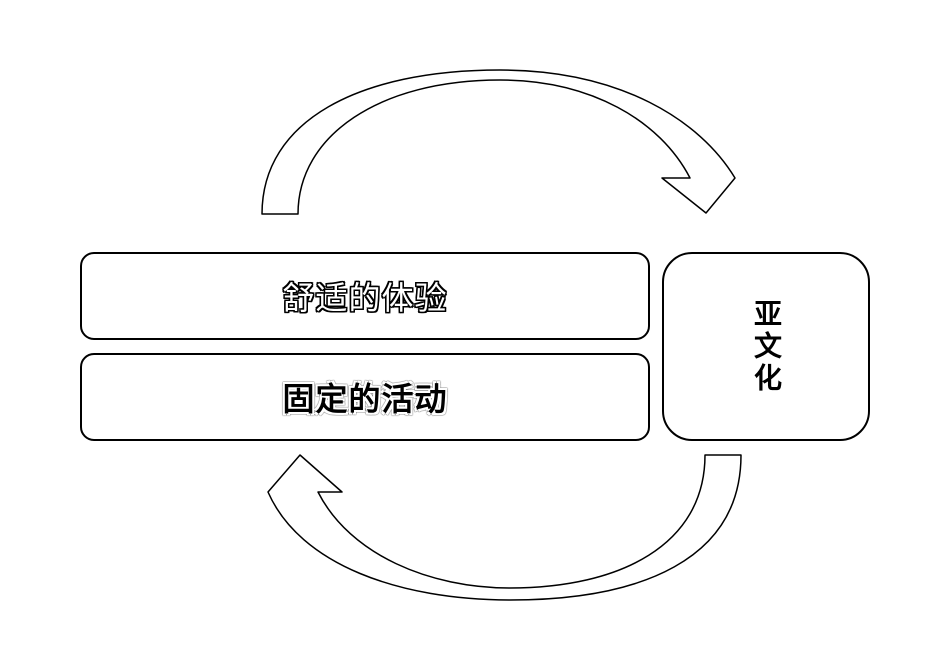 This screenshot has width=925, height=659. I want to click on subculture-label: 亚文化, so click(766, 346).